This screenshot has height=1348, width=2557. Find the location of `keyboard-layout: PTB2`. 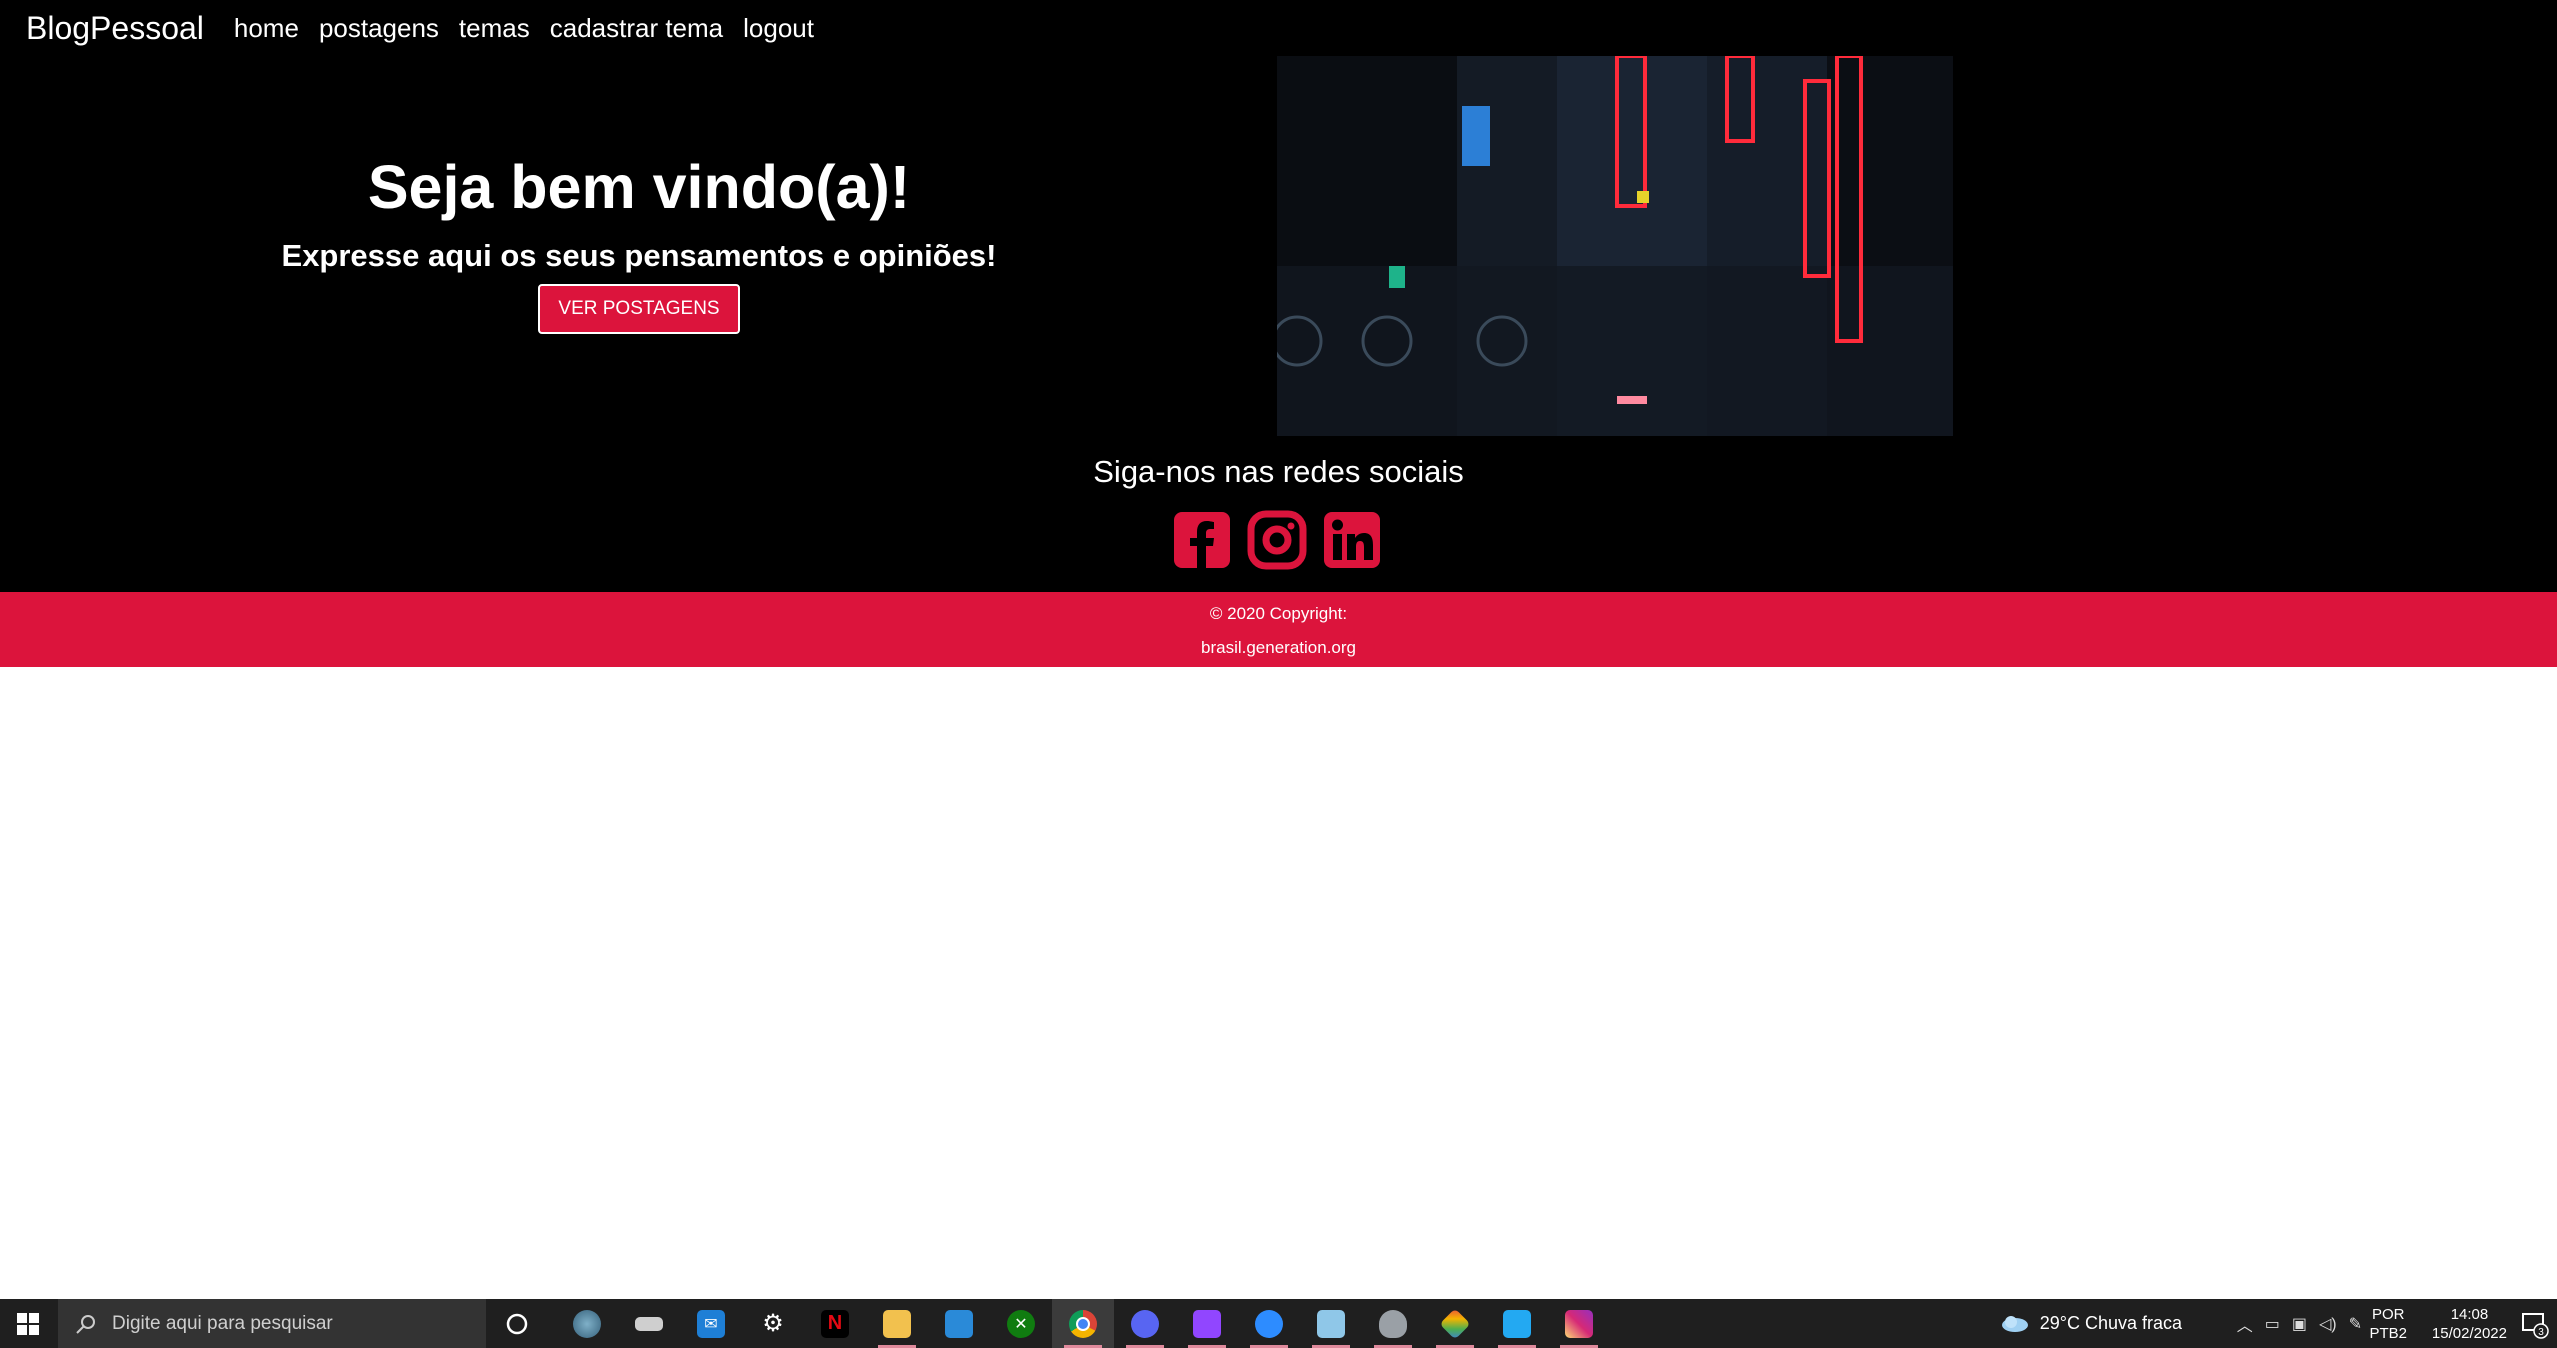

keyboard-layout: PTB2 is located at coordinates (2388, 1333).